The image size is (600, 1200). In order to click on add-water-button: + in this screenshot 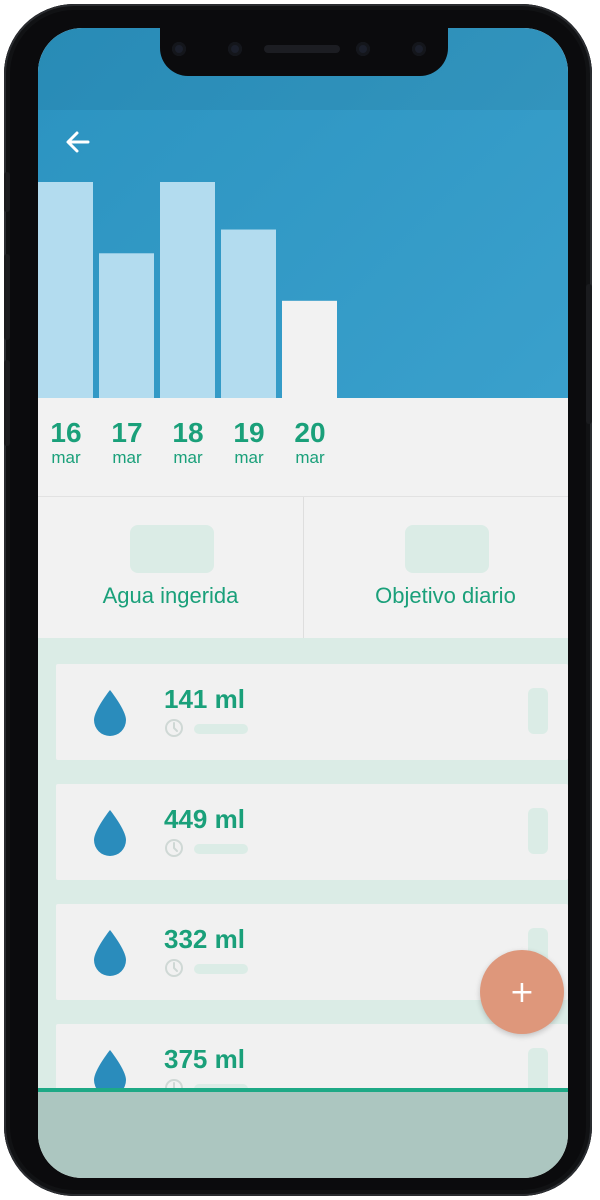, I will do `click(522, 992)`.